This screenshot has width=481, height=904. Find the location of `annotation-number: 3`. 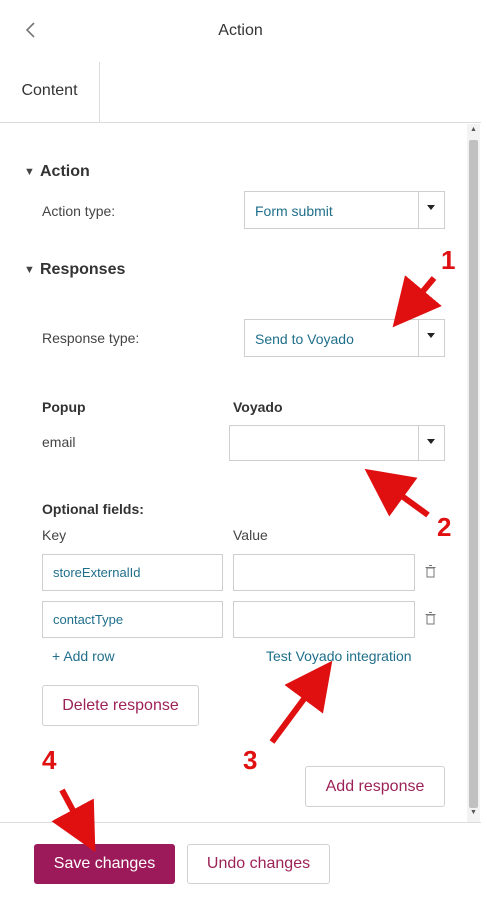

annotation-number: 3 is located at coordinates (250, 760).